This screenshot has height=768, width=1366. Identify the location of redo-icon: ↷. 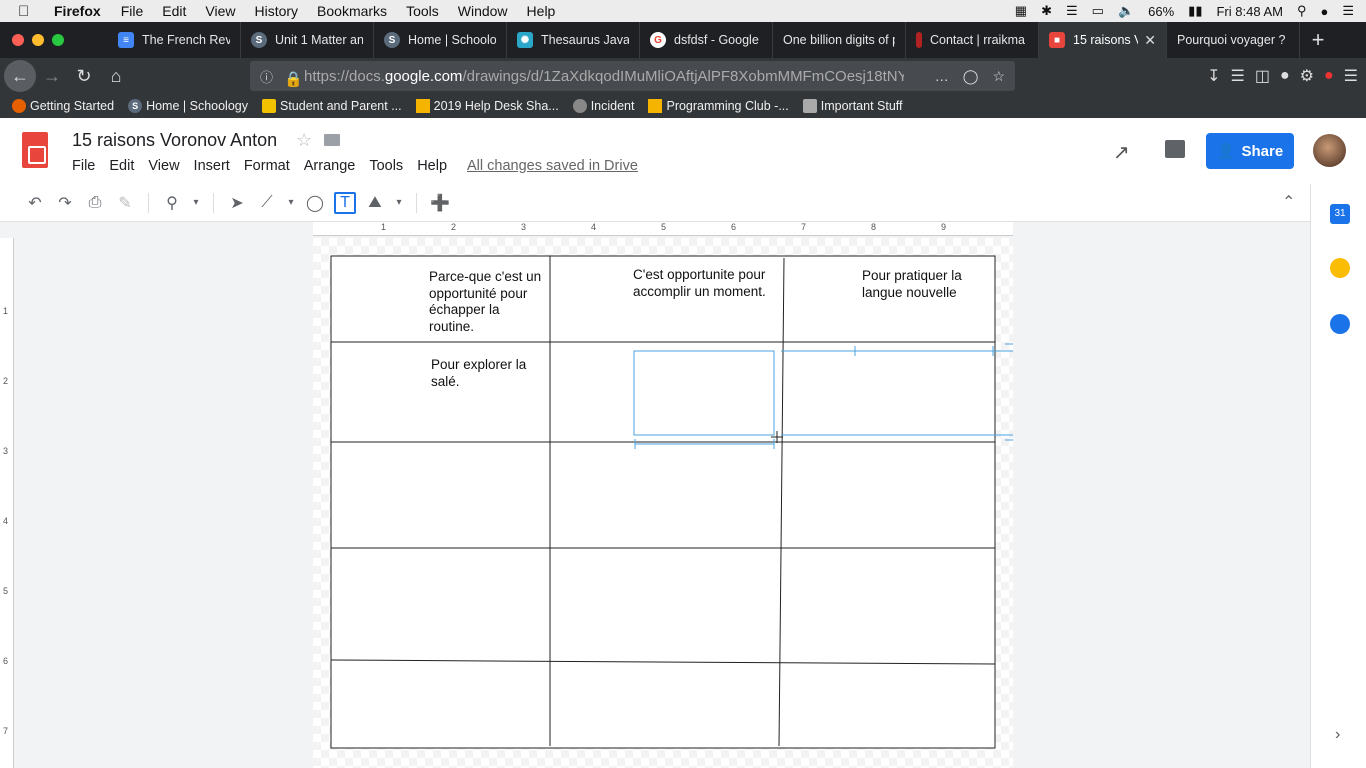
(65, 203).